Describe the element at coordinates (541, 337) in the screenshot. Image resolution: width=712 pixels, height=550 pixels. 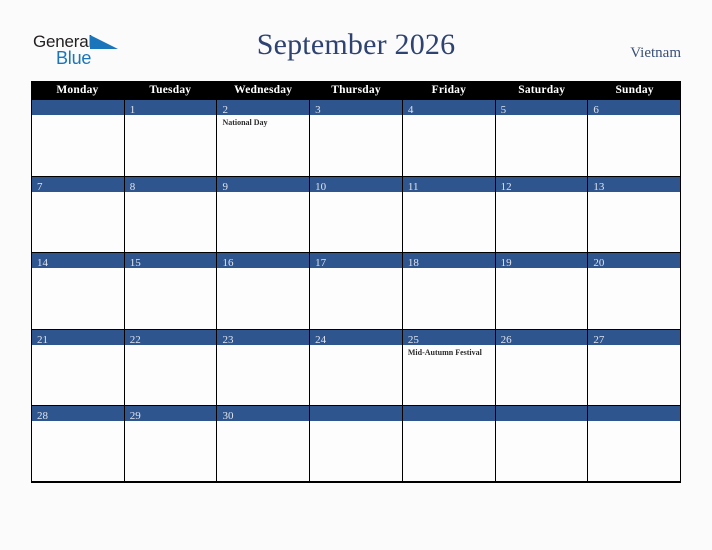
I see `day-number-band: 26` at that location.